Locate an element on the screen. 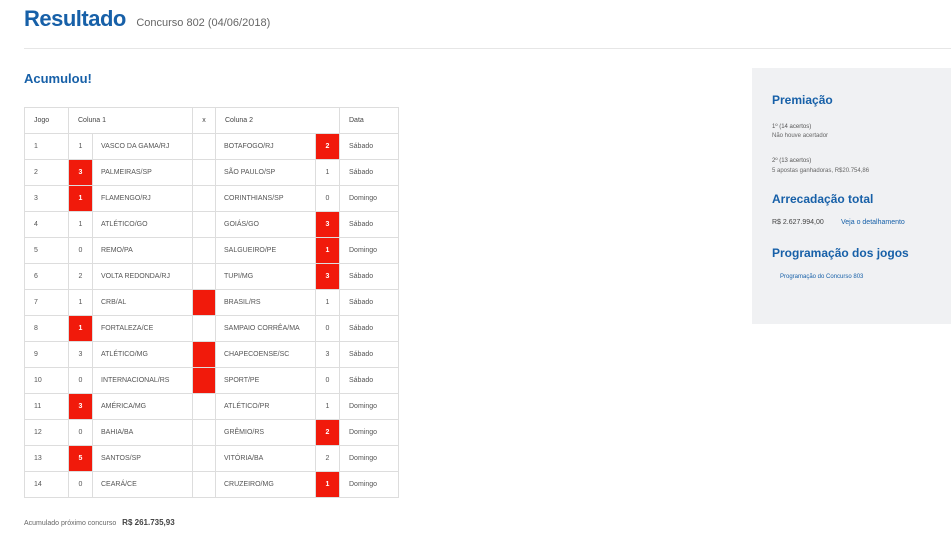 This screenshot has height=534, width=951. table-row: 7 1 CRB/AL BRASIL/RS 1 Sábado is located at coordinates (211, 302).